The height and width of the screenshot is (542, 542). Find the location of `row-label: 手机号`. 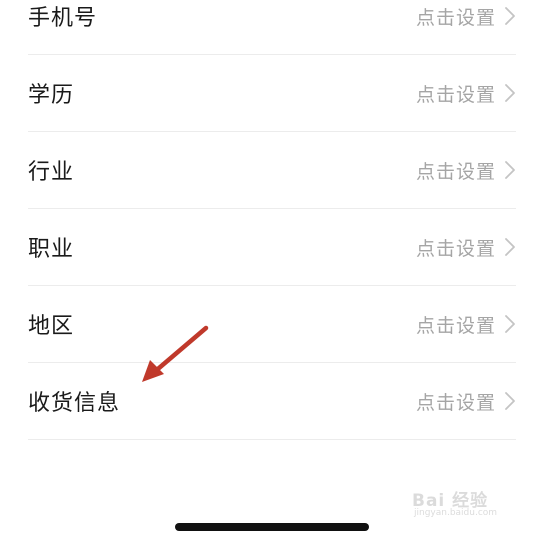

row-label: 手机号 is located at coordinates (63, 18).